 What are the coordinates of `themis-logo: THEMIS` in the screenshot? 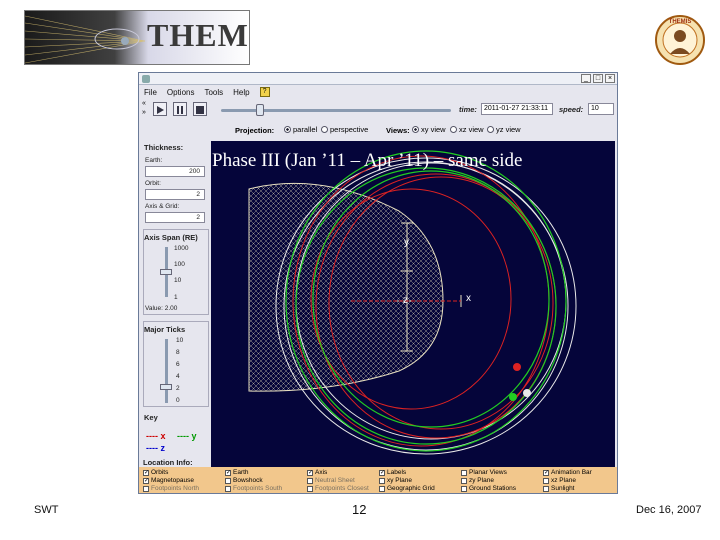 It's located at (137, 37).